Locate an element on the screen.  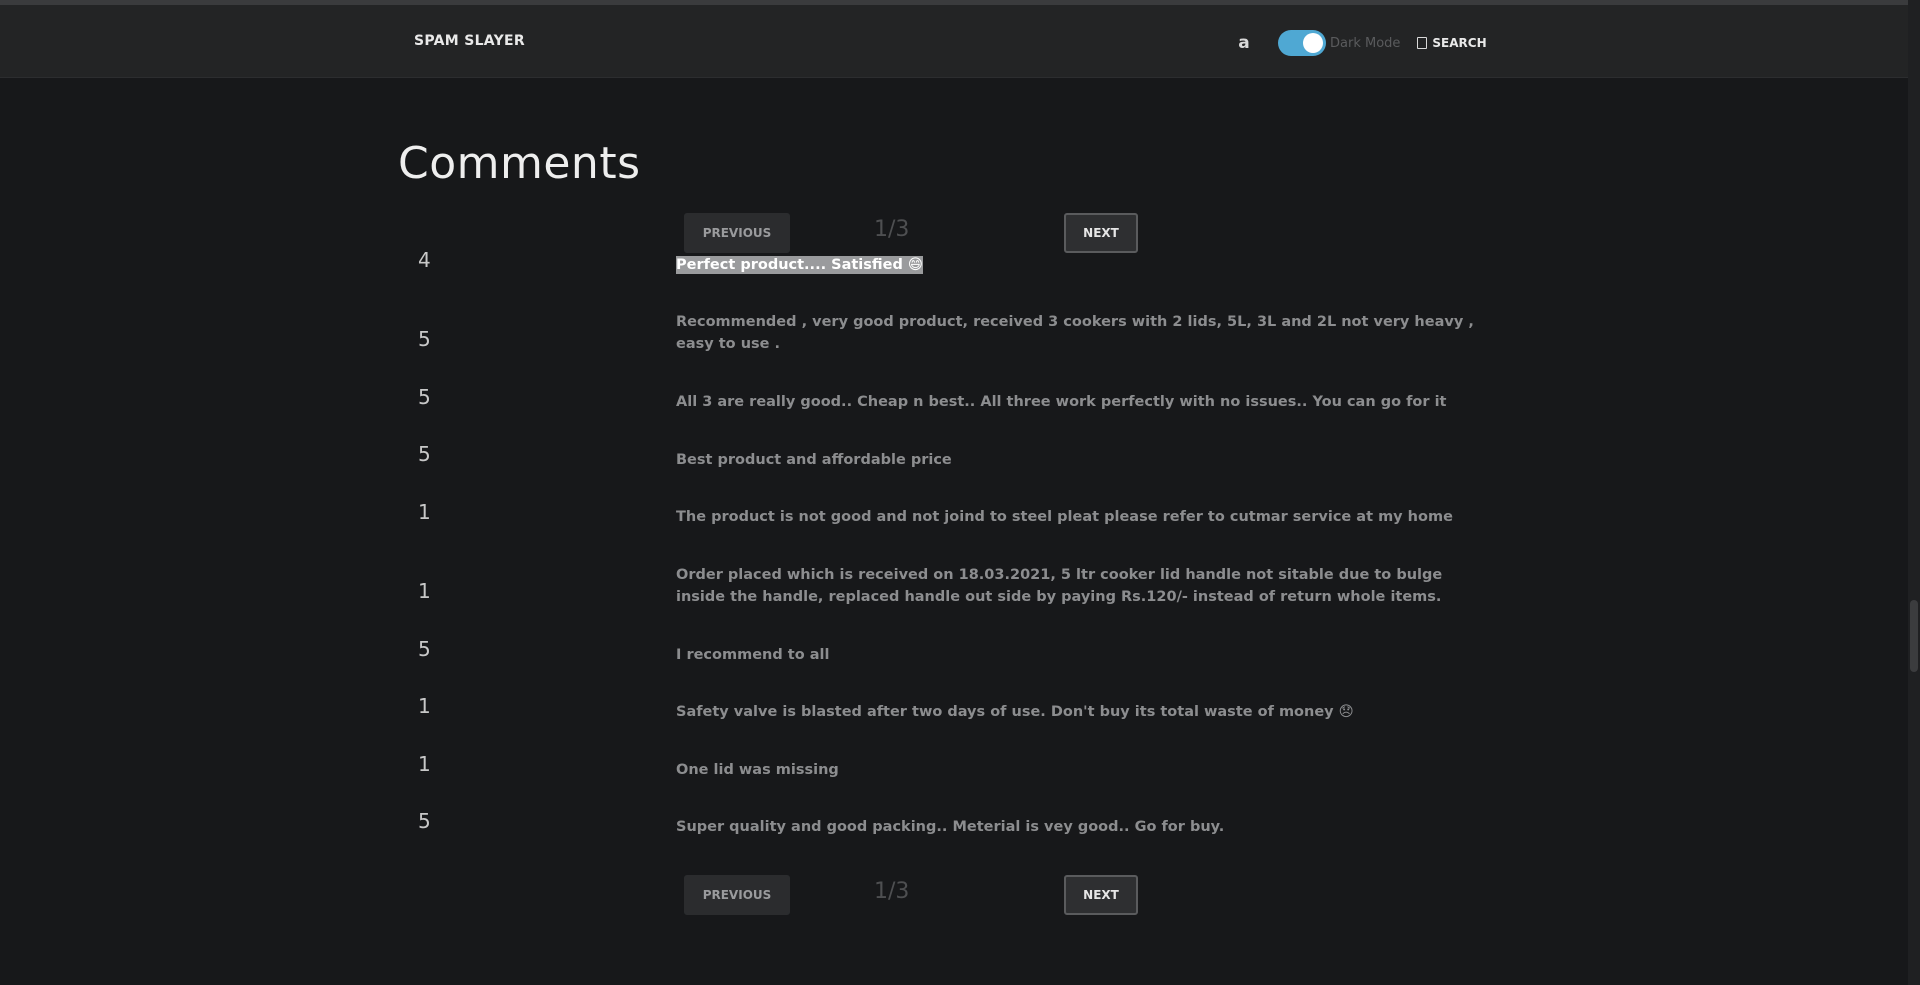
navbar: SPAM SLAYER a Dark Mode SEARCH is located at coordinates (954, 41).